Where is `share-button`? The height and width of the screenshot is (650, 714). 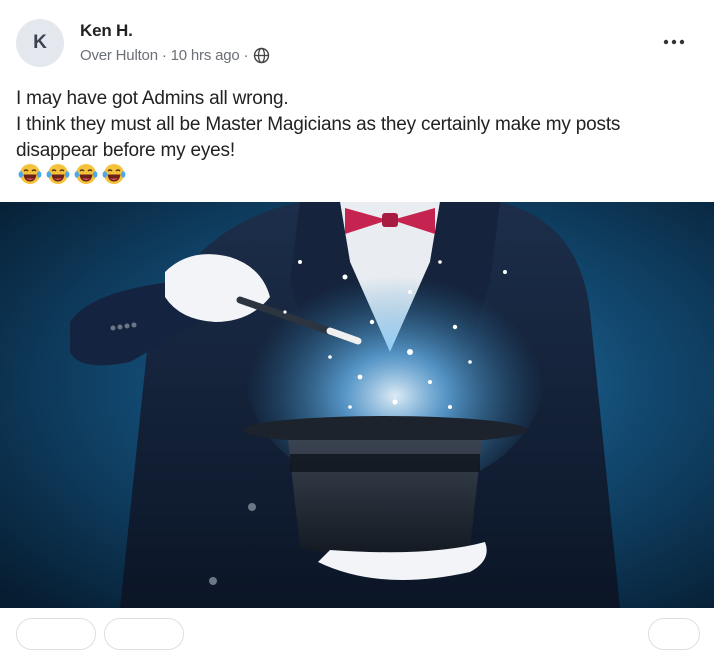 share-button is located at coordinates (674, 634).